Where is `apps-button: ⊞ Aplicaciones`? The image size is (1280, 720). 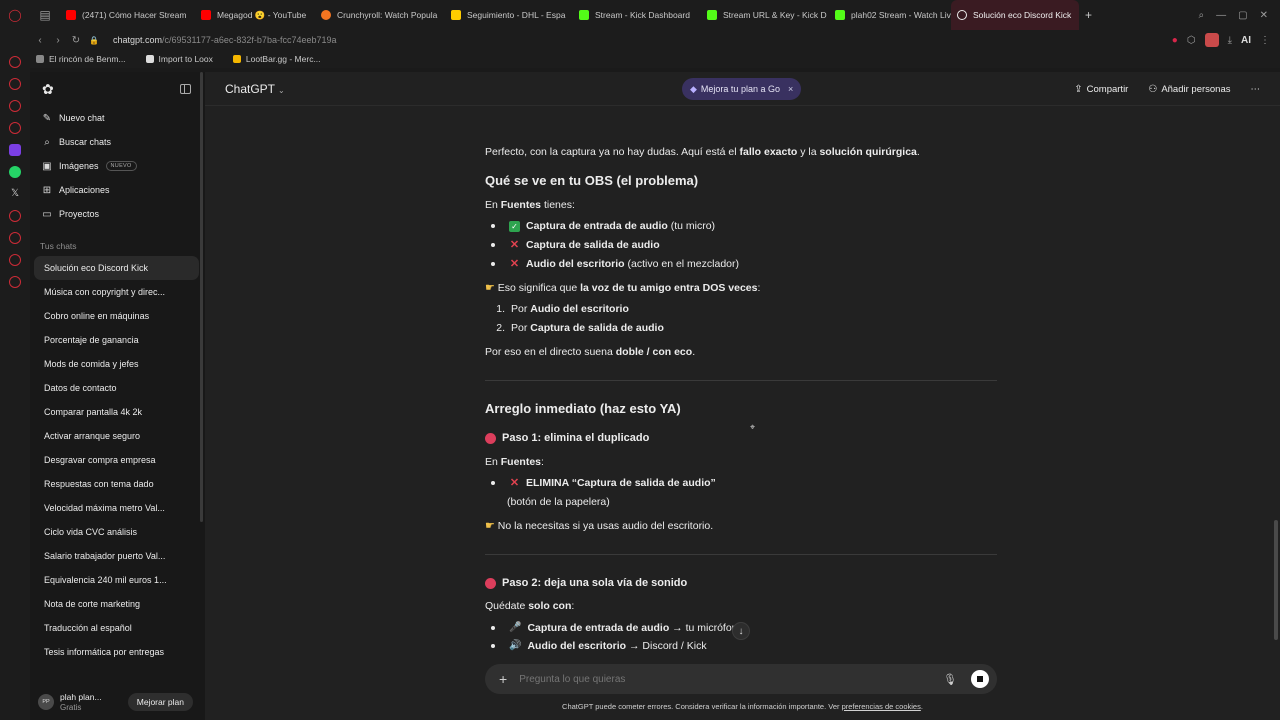 apps-button: ⊞ Aplicaciones is located at coordinates (117, 190).